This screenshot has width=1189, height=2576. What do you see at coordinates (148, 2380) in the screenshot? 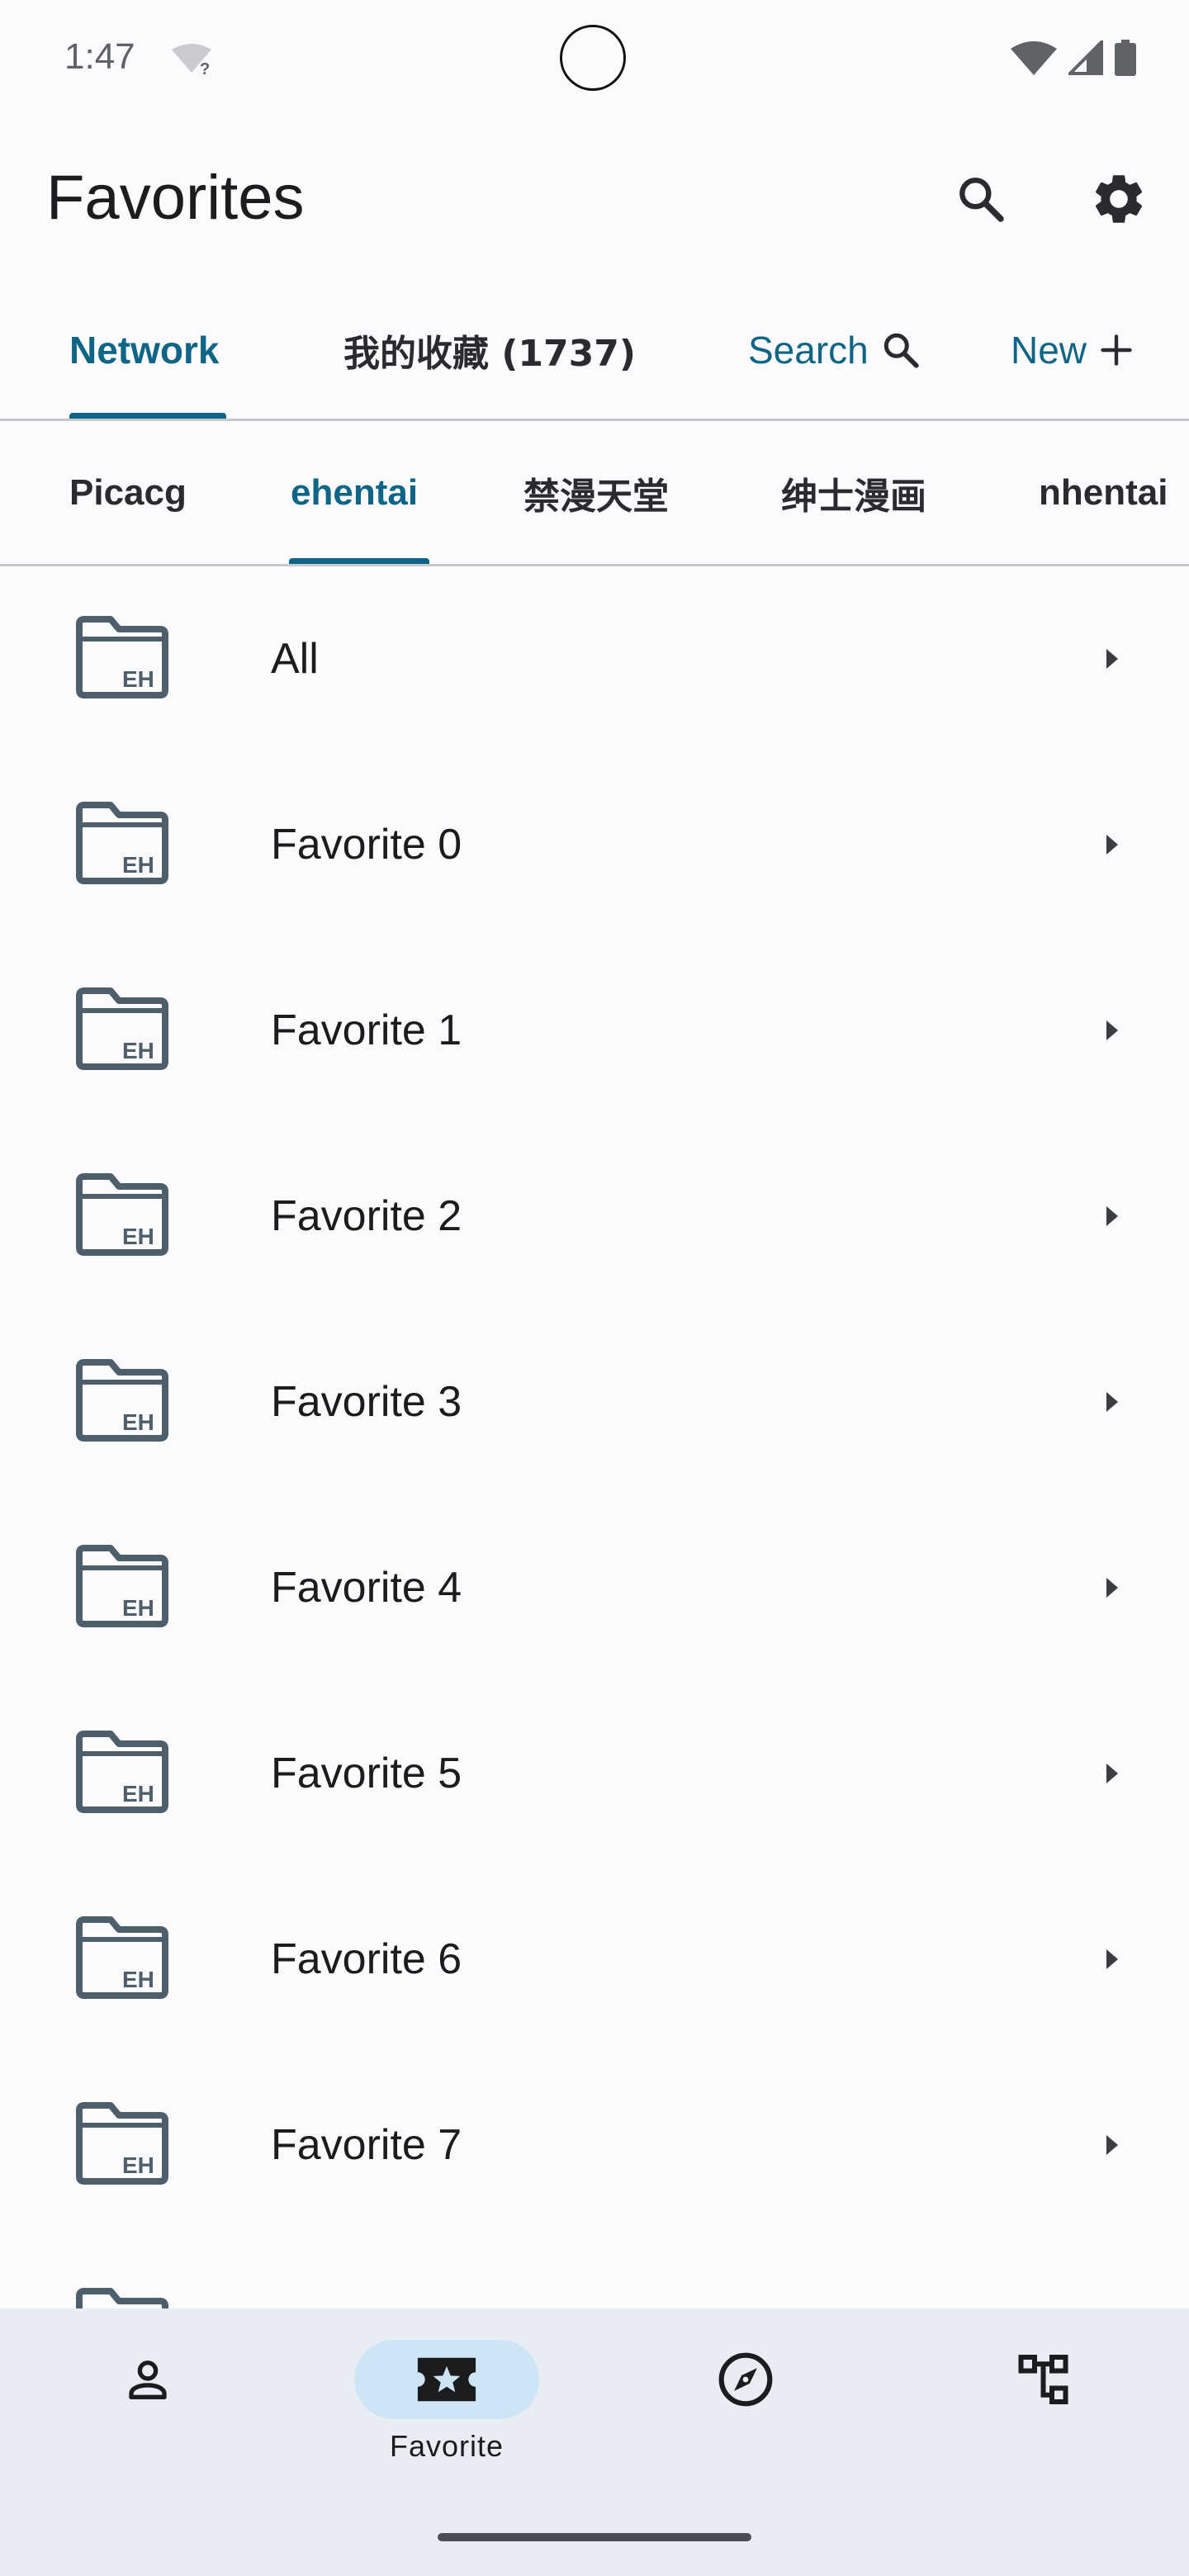
I see `person-icon` at bounding box center [148, 2380].